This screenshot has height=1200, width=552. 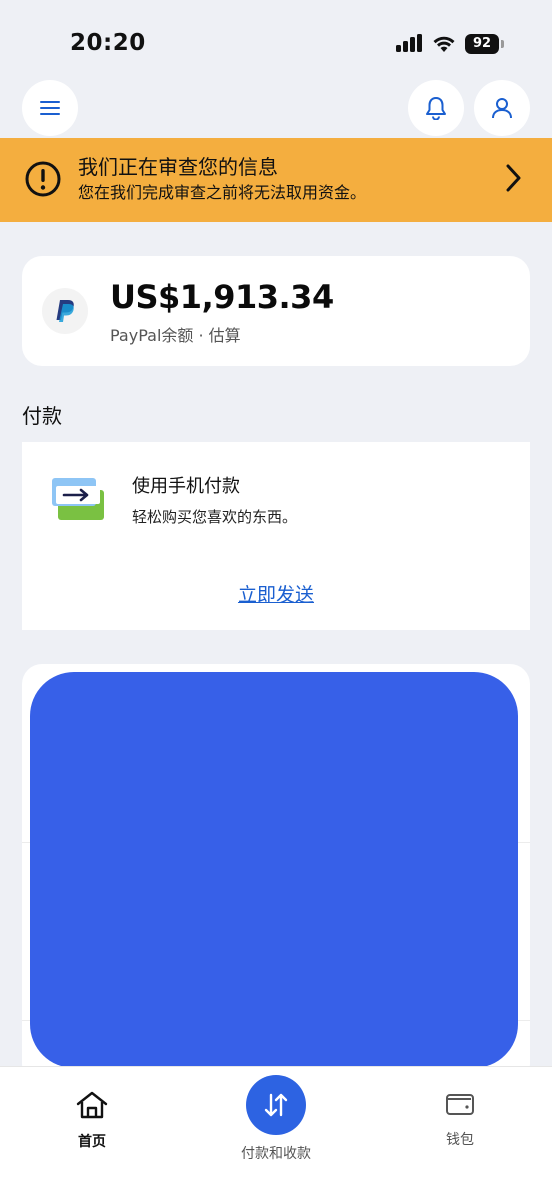 What do you see at coordinates (215, 517) in the screenshot?
I see `pay-description: 轻松购买您喜欢的东西。` at bounding box center [215, 517].